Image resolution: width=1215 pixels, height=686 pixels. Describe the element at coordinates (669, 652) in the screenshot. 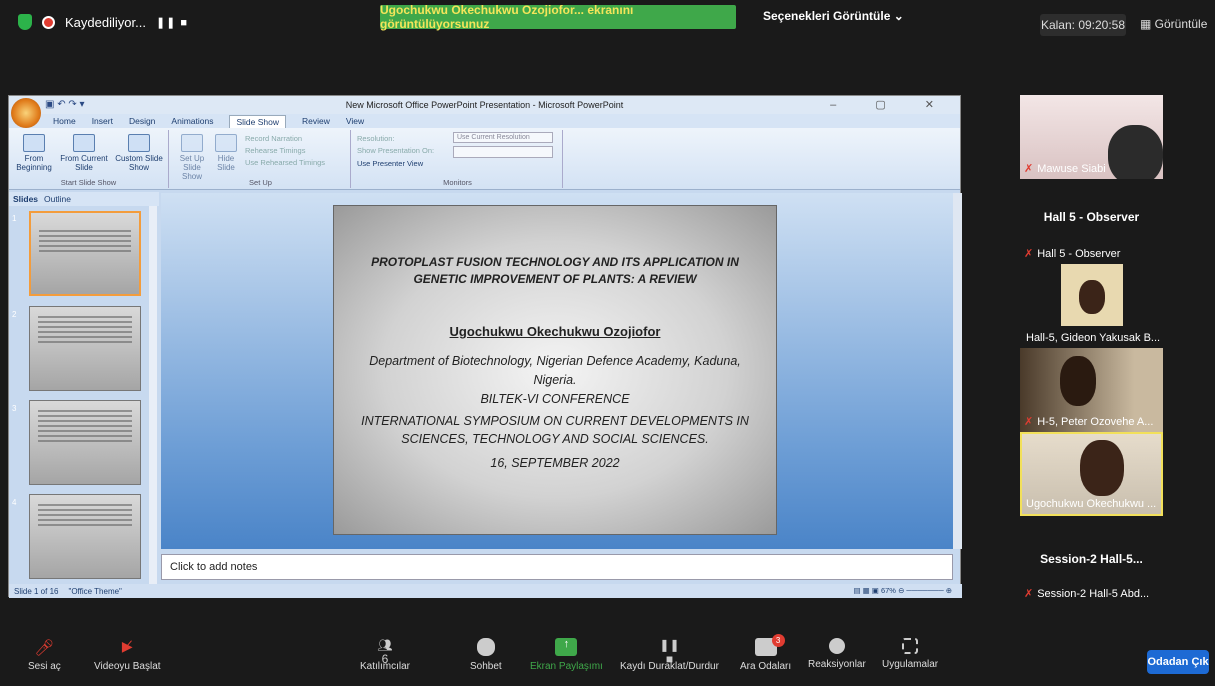

I see `pause-stop-icon: ❚❚ ■` at that location.